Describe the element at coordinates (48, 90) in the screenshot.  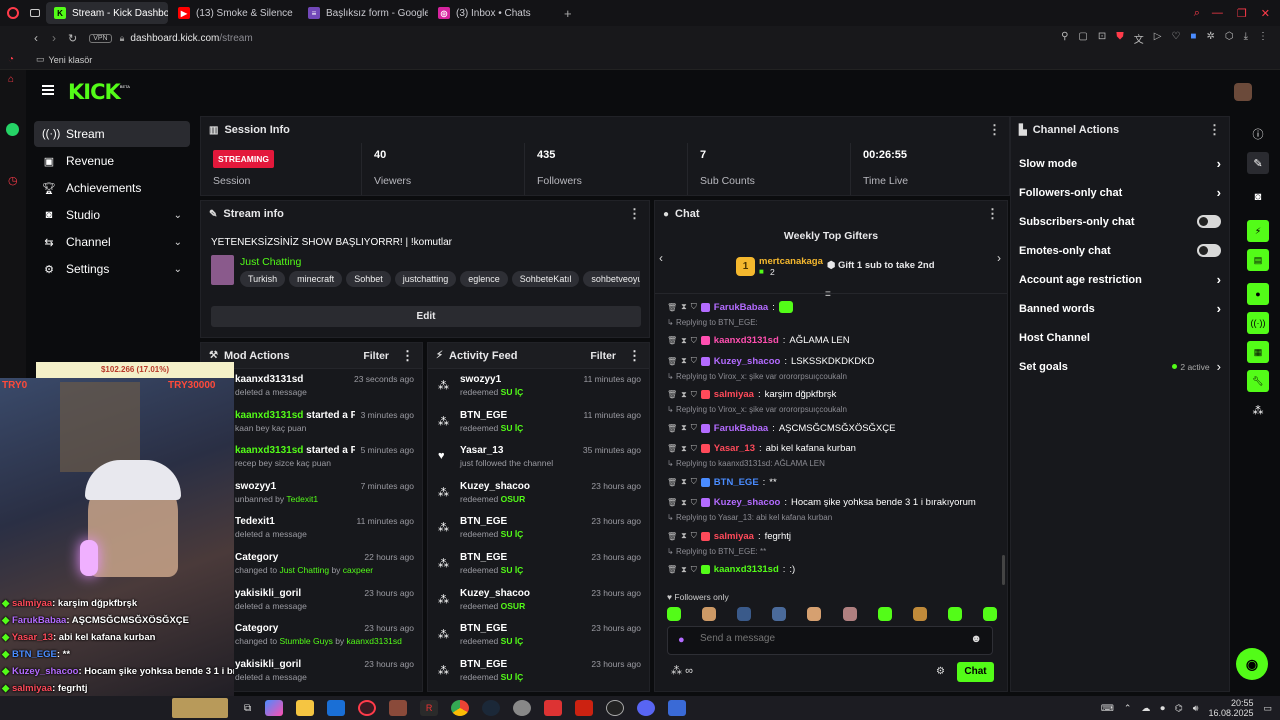
I see `hamburger-menu-icon` at that location.